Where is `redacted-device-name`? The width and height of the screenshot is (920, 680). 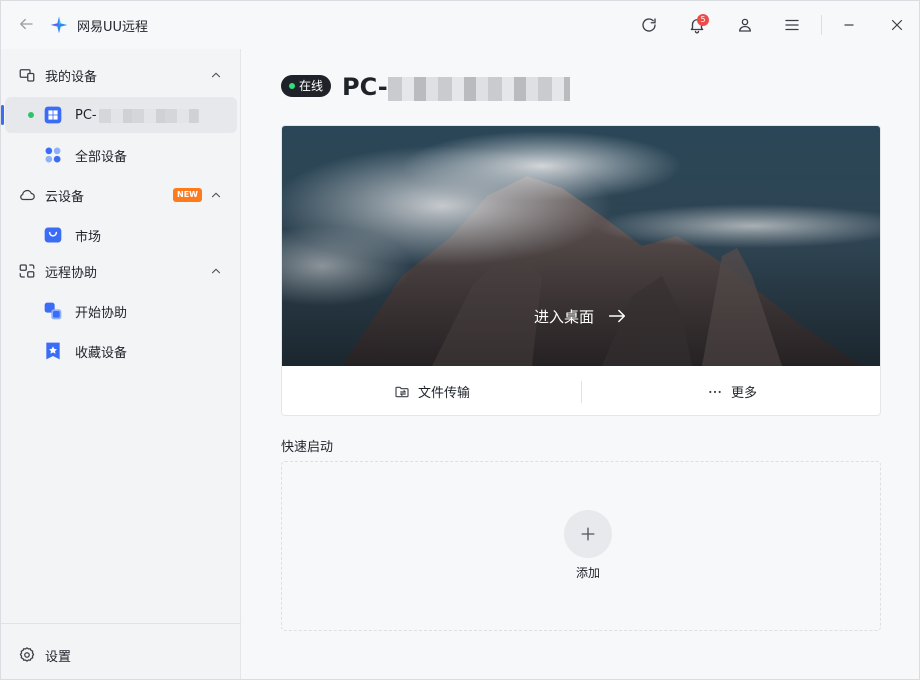
redacted-device-name is located at coordinates (149, 116).